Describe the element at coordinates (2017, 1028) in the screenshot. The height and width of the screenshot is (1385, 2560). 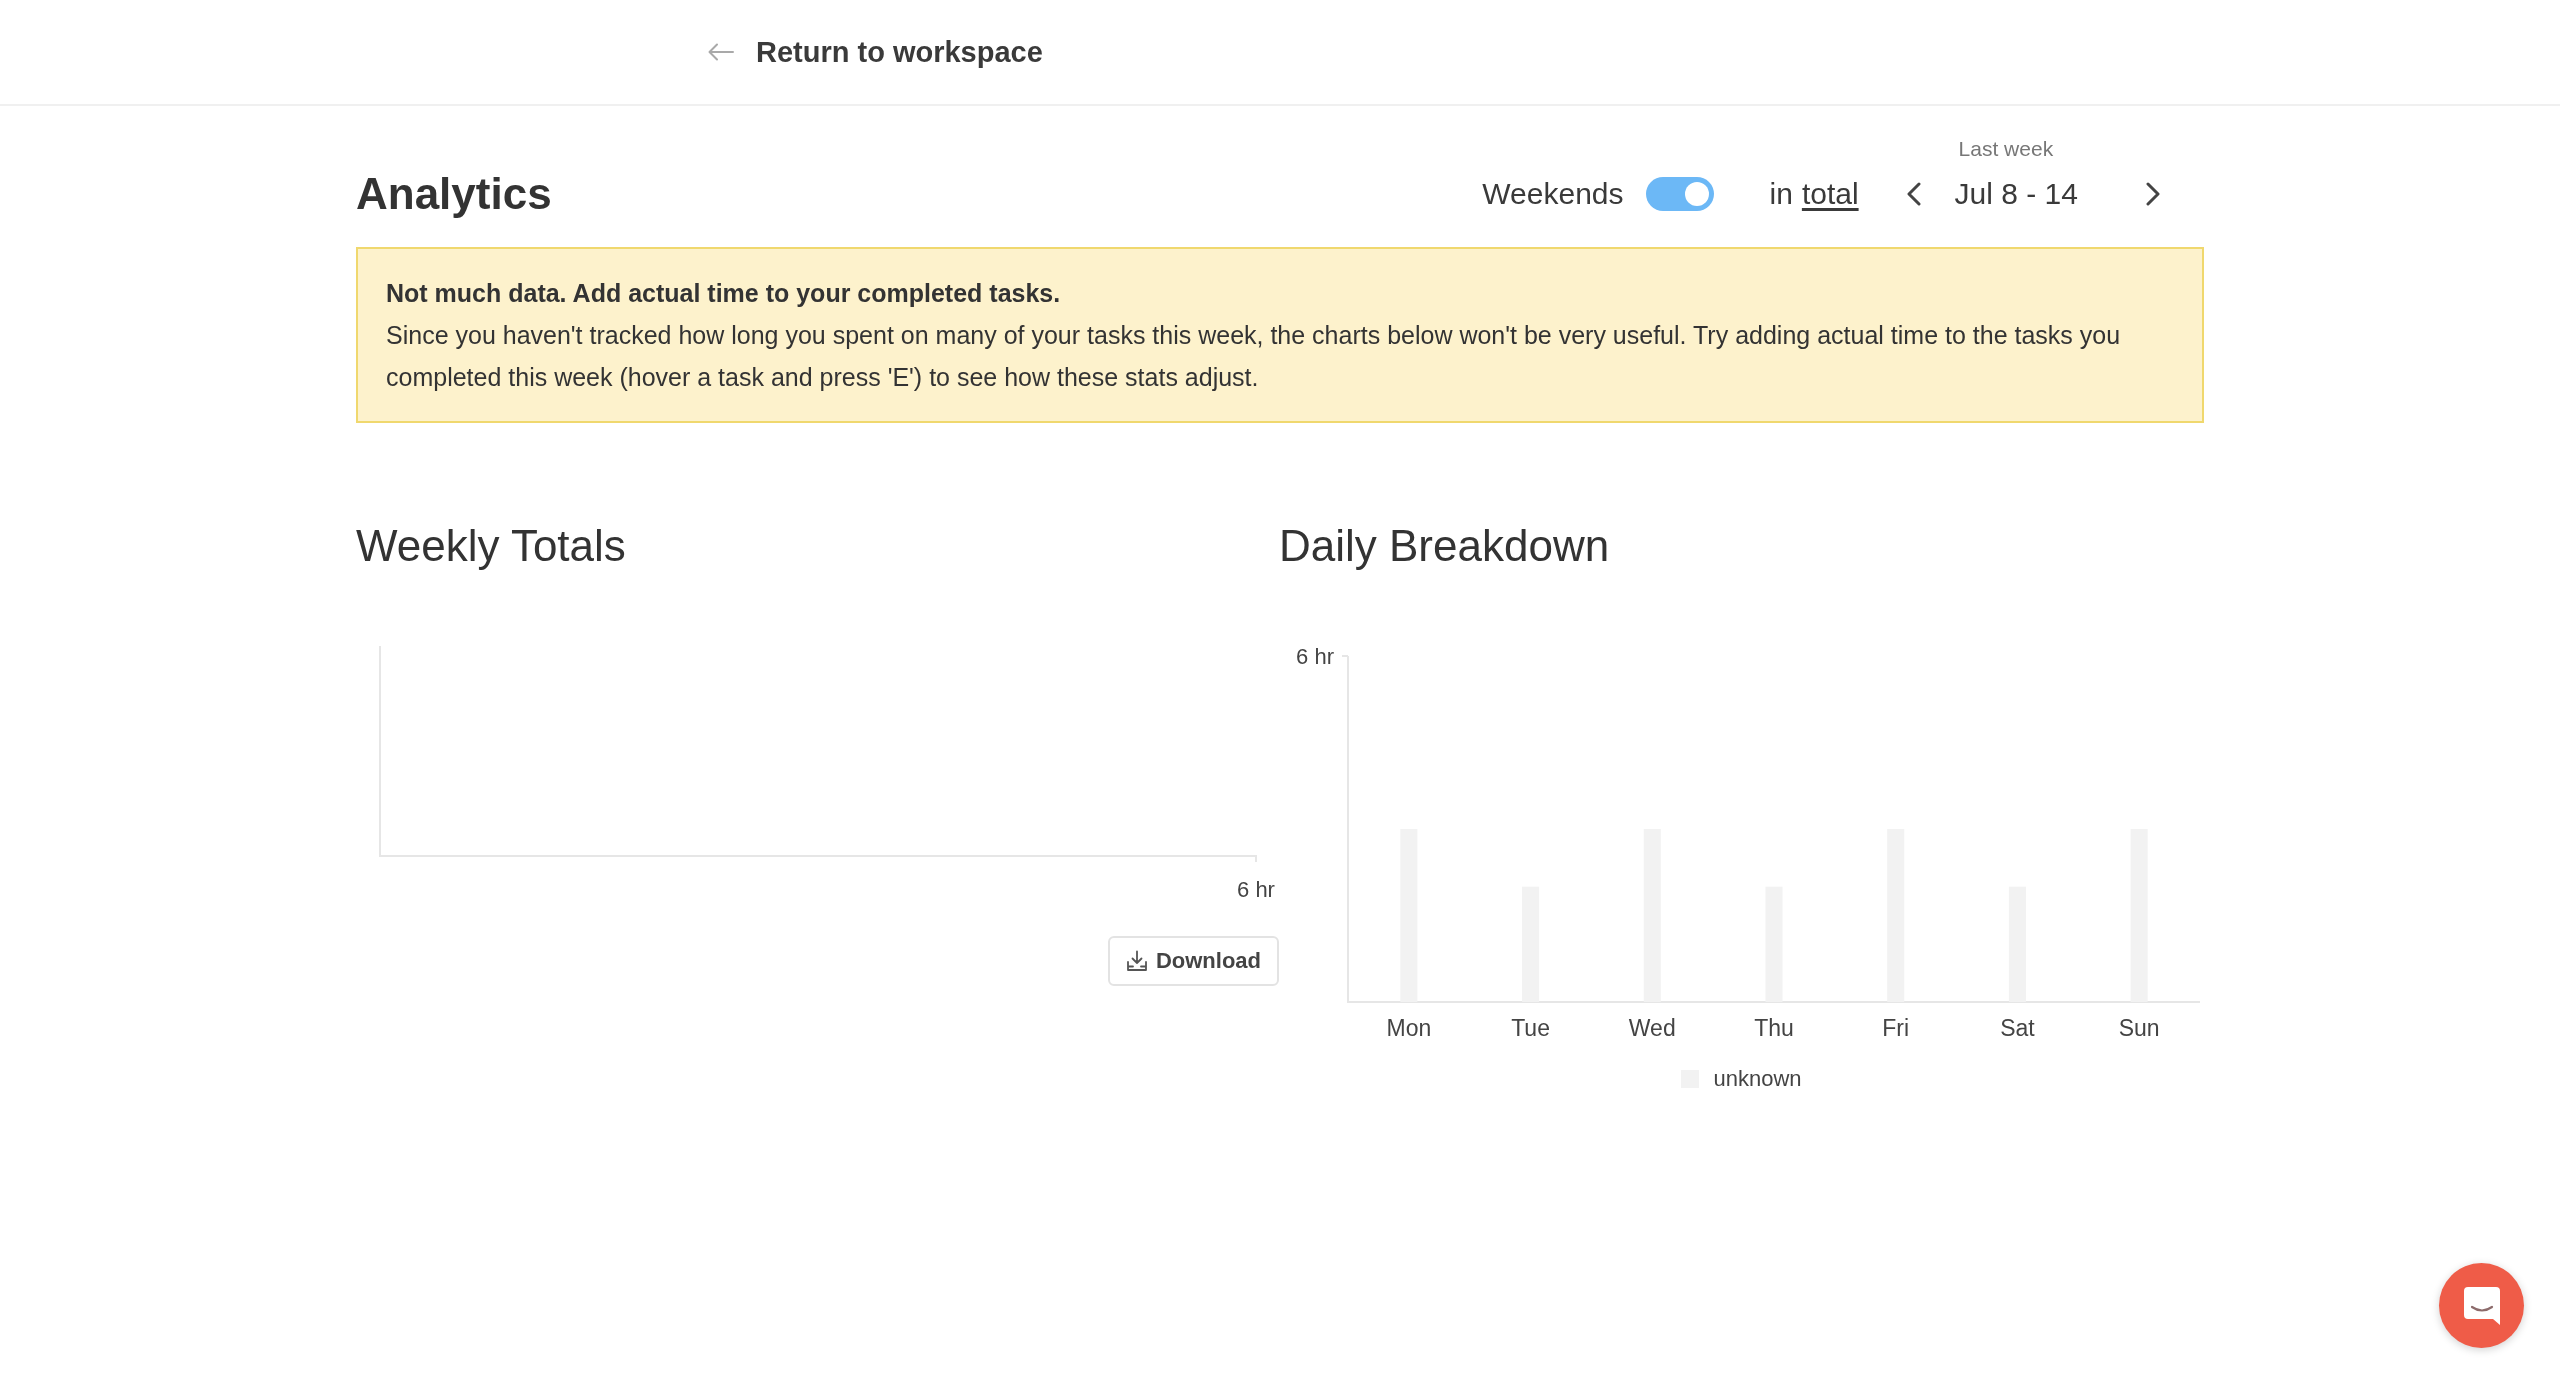
I see `axis-label: Sat` at that location.